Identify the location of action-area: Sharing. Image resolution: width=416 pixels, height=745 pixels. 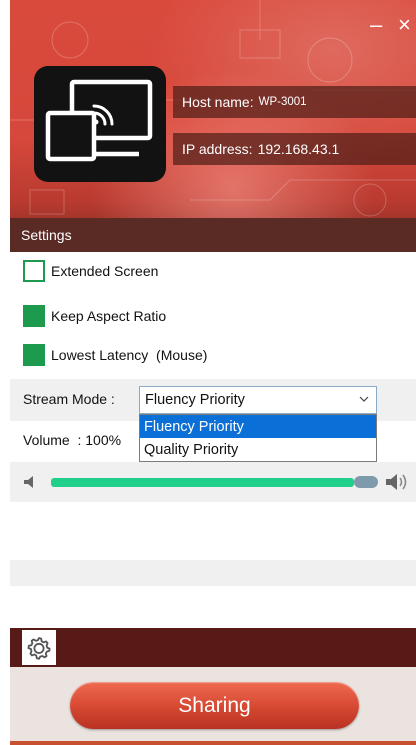
(213, 706).